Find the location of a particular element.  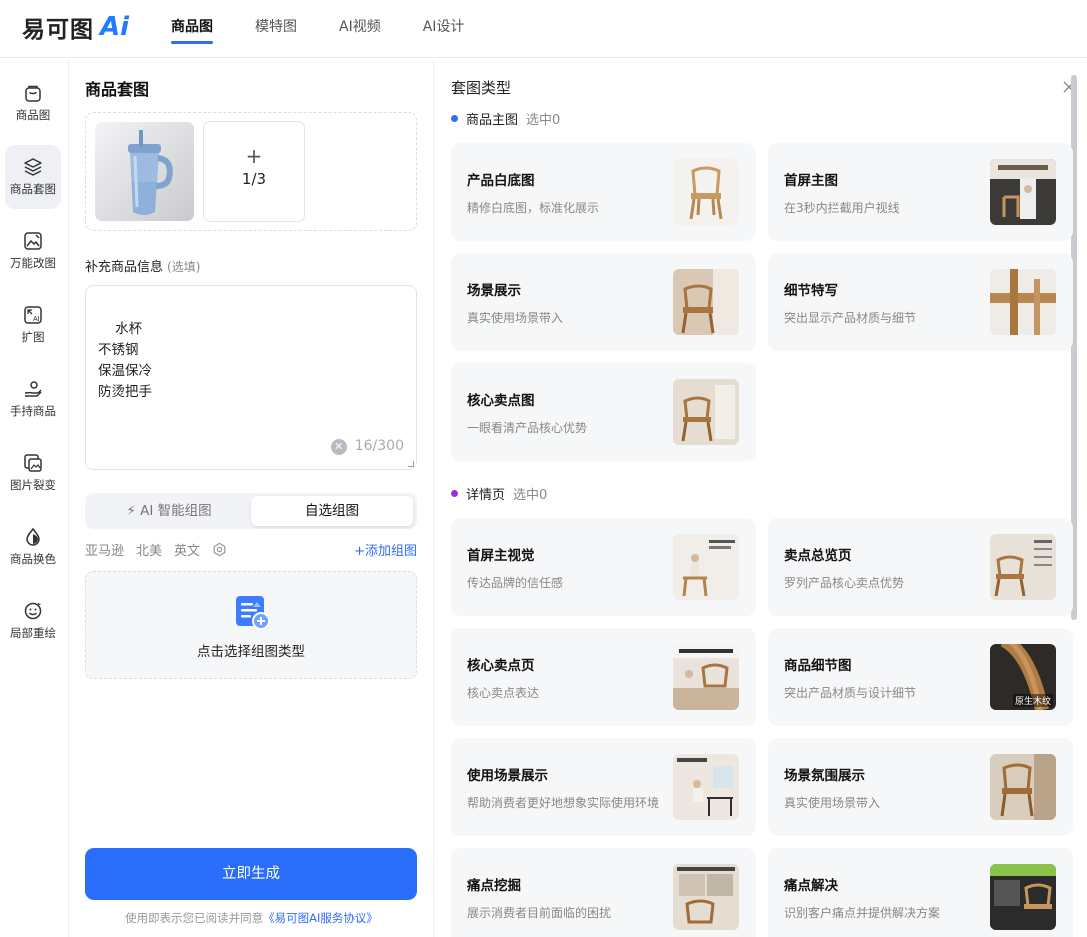

card-first-screen-main: 首屏主图 在3秒内拦截用户视线 is located at coordinates (920, 192).